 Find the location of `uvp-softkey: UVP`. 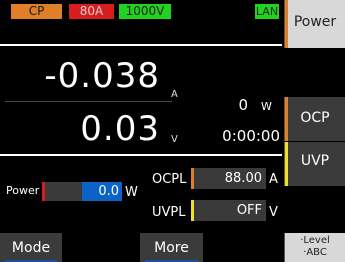

uvp-softkey: UVP is located at coordinates (314, 164).